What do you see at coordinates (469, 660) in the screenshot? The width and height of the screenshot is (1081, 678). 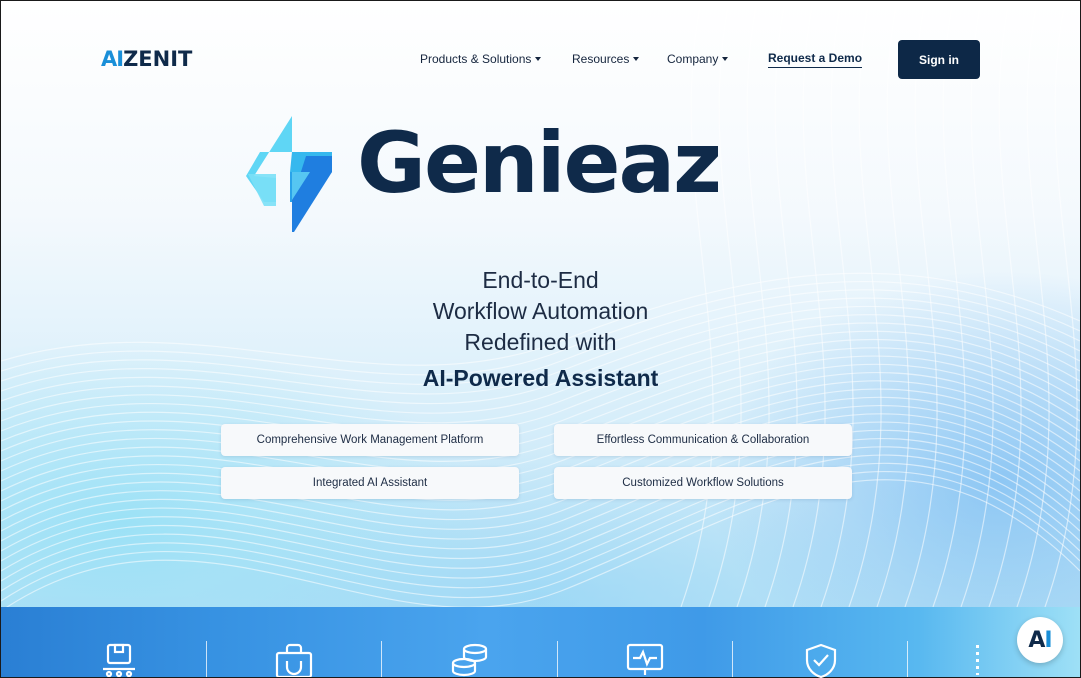 I see `coins-stack-icon` at bounding box center [469, 660].